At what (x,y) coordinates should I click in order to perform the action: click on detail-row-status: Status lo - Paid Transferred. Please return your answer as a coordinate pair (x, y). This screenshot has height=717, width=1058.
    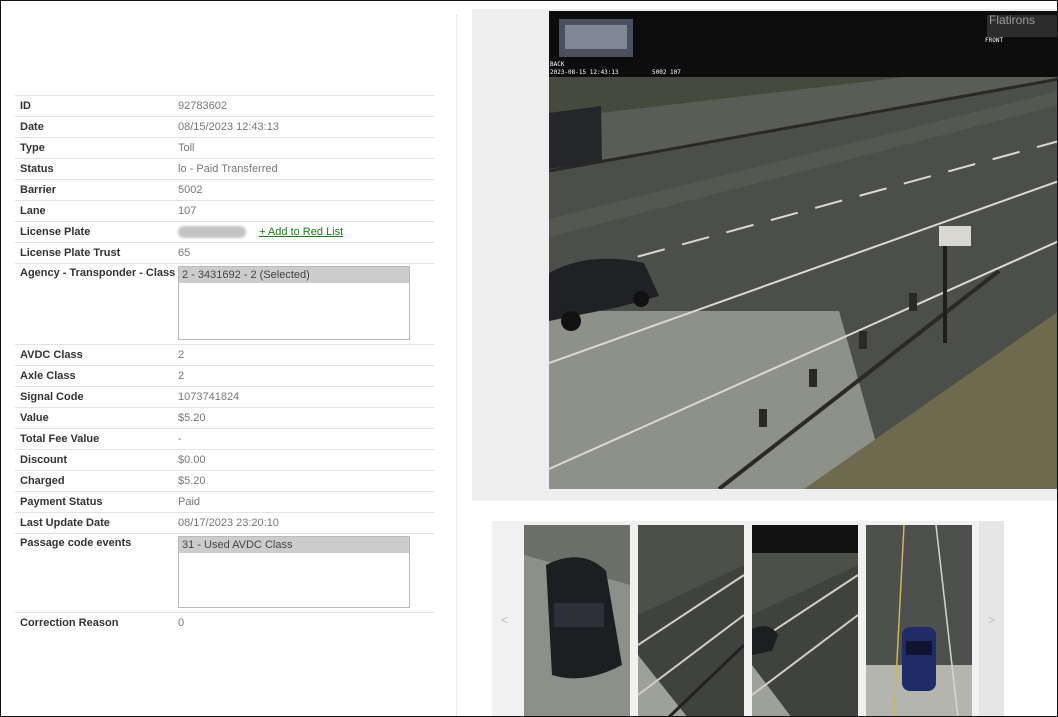
    Looking at the image, I should click on (224, 168).